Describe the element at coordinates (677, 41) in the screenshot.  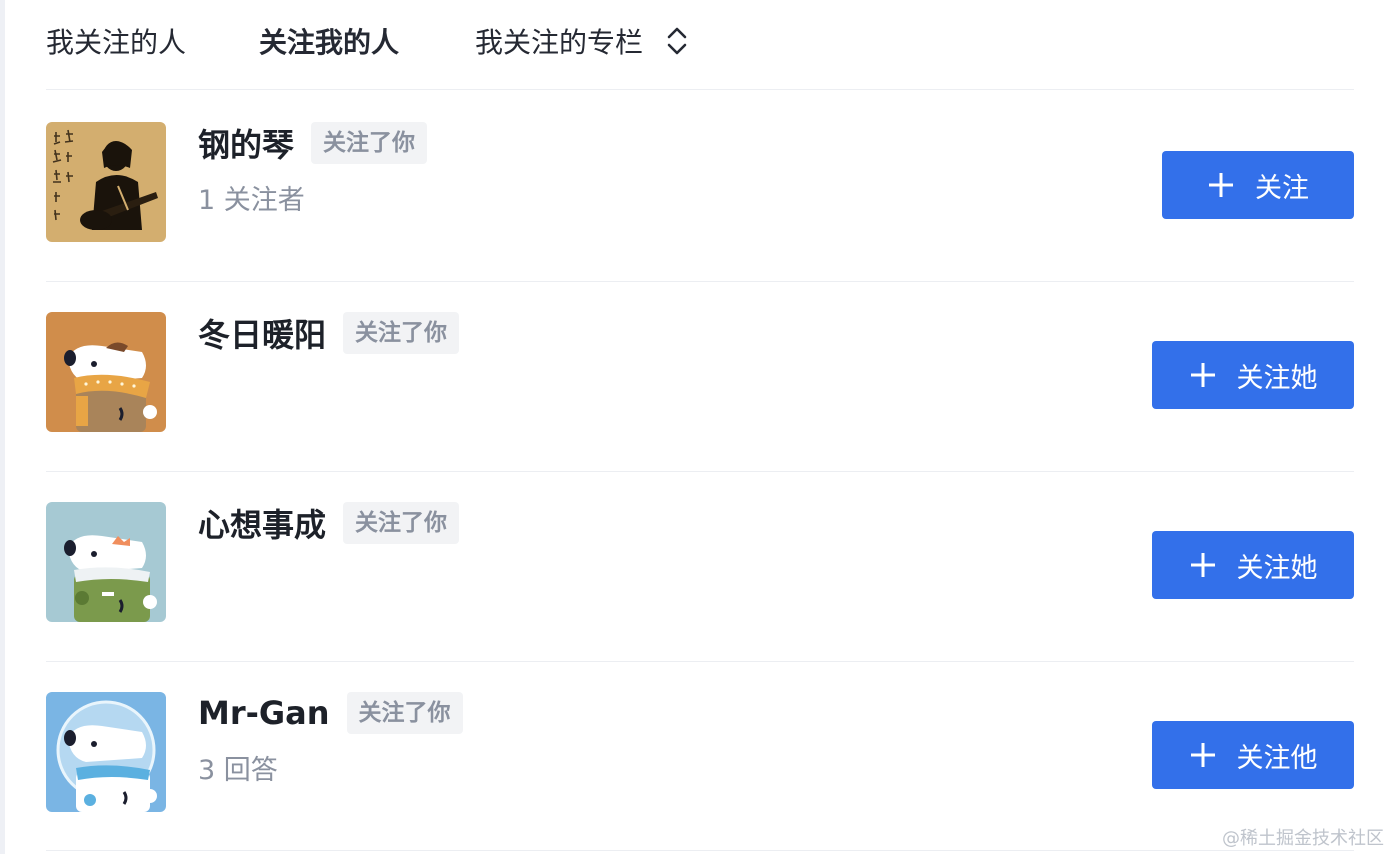
I see `chevron-up-down-icon` at that location.